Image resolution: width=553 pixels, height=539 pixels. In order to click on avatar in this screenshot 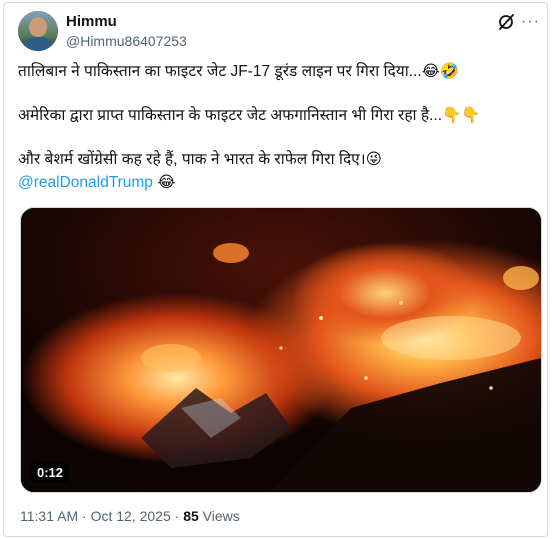, I will do `click(38, 31)`.